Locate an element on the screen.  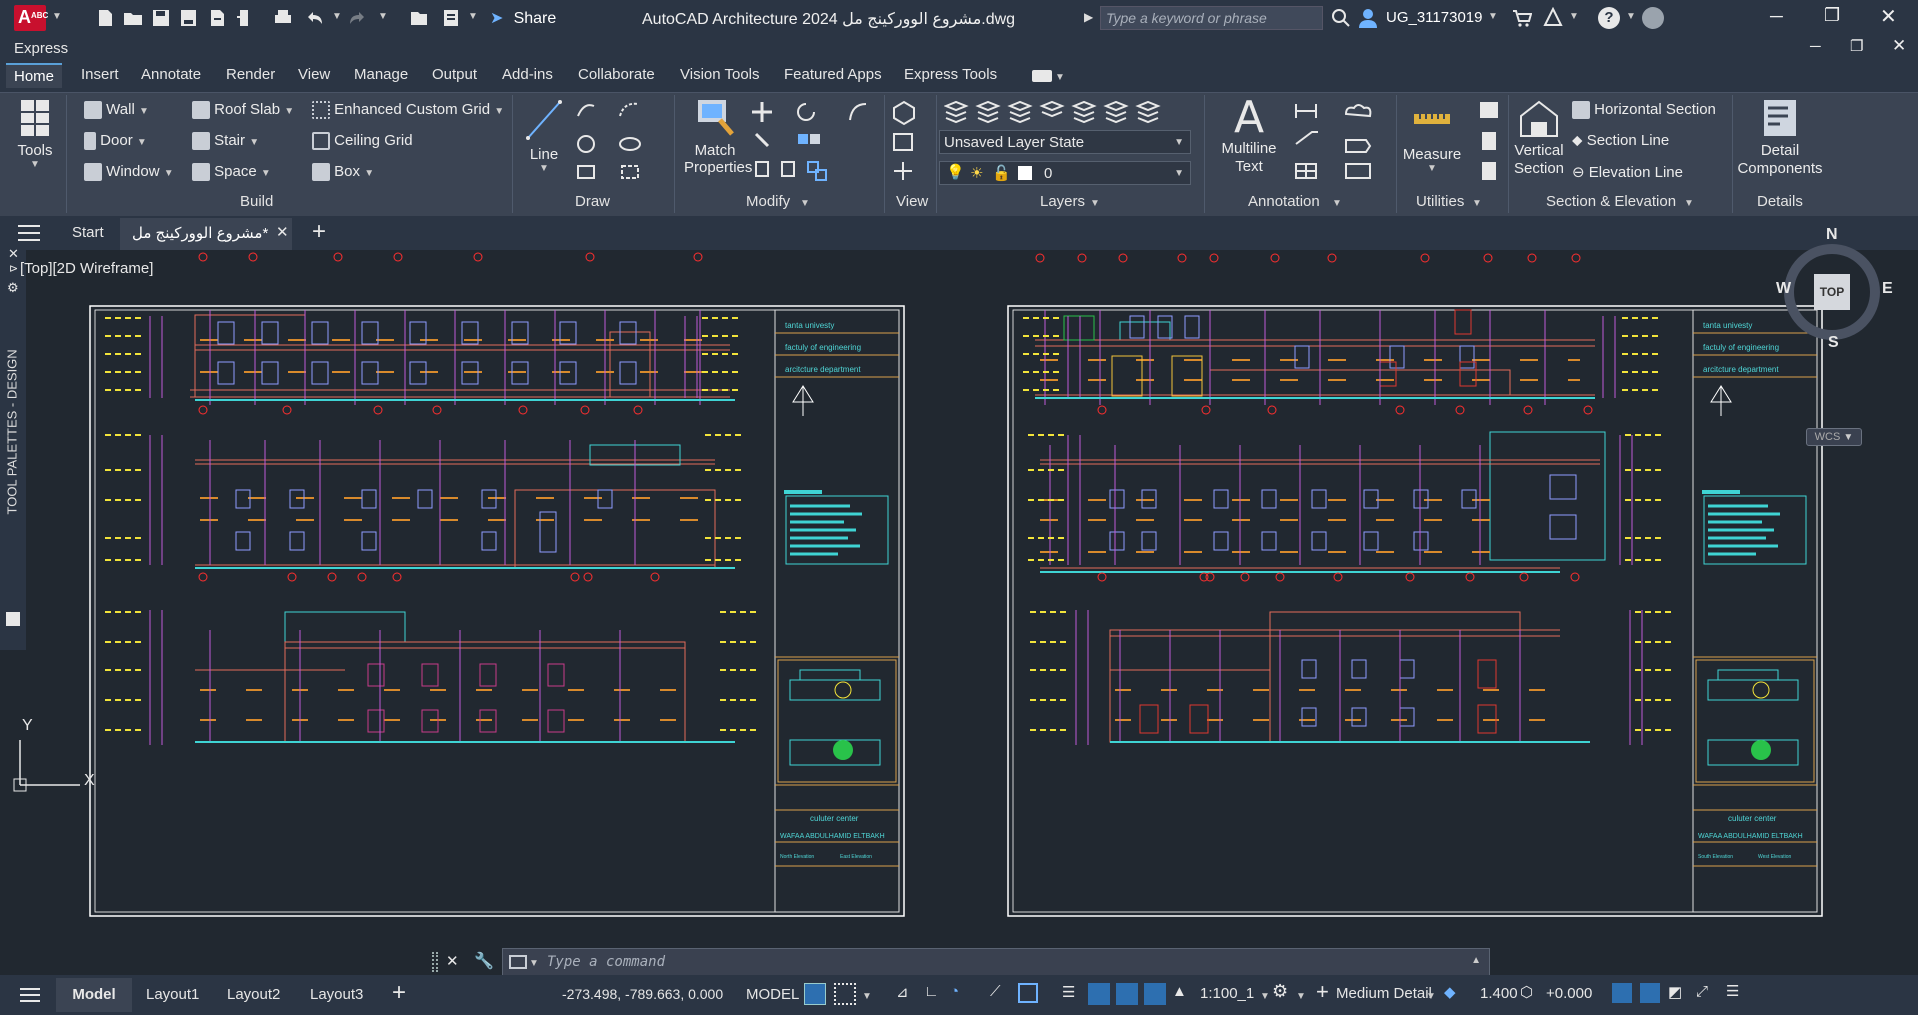
compass-north: N is located at coordinates (1832, 235).